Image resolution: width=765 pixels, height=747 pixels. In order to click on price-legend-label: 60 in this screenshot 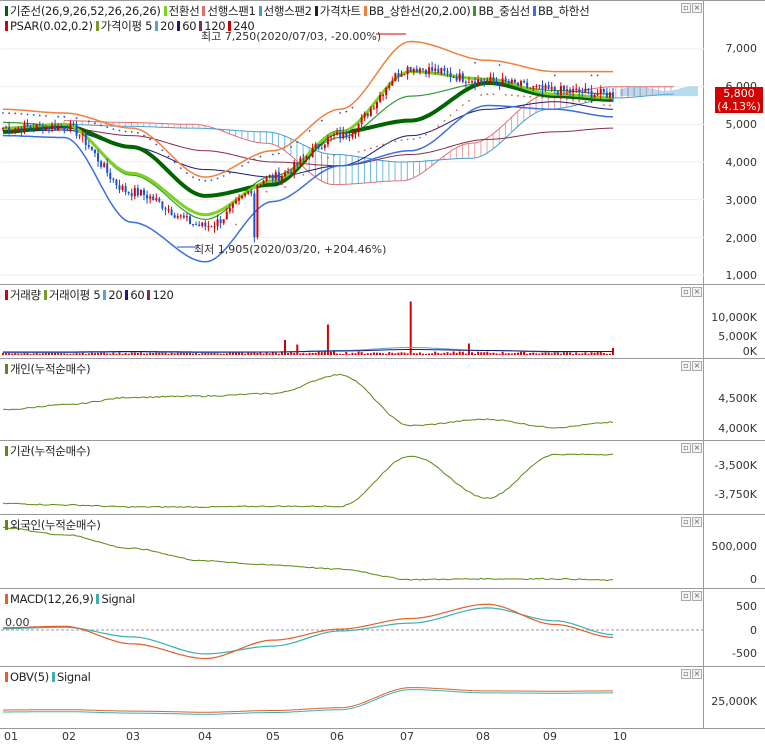, I will do `click(189, 26)`.